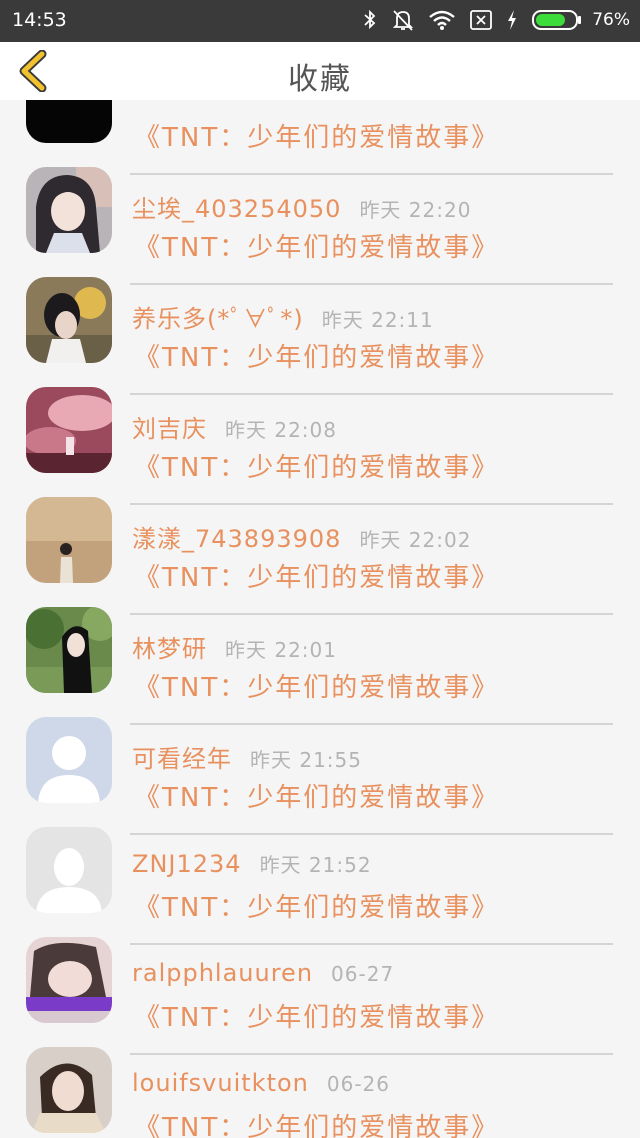  What do you see at coordinates (281, 430) in the screenshot?
I see `timestamp: 昨天 22:08` at bounding box center [281, 430].